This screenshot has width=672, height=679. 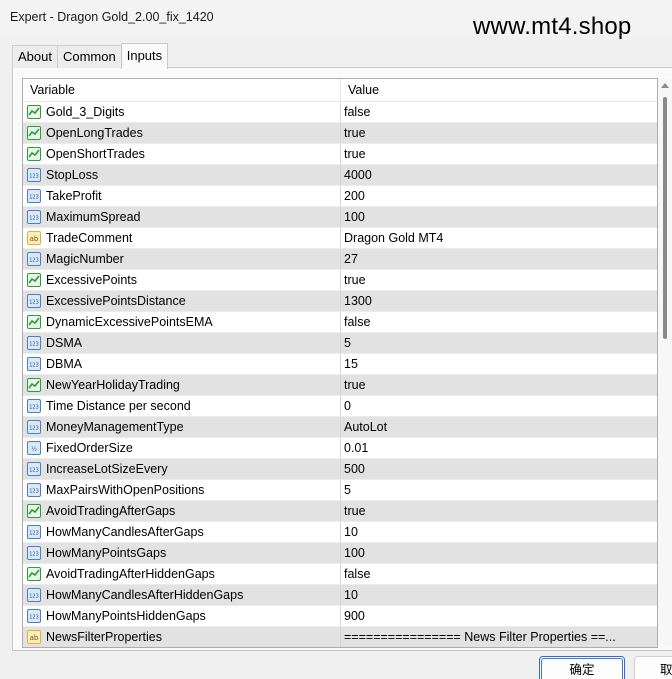 I want to click on variable-cell: Gold_3_Digits, so click(x=182, y=112).